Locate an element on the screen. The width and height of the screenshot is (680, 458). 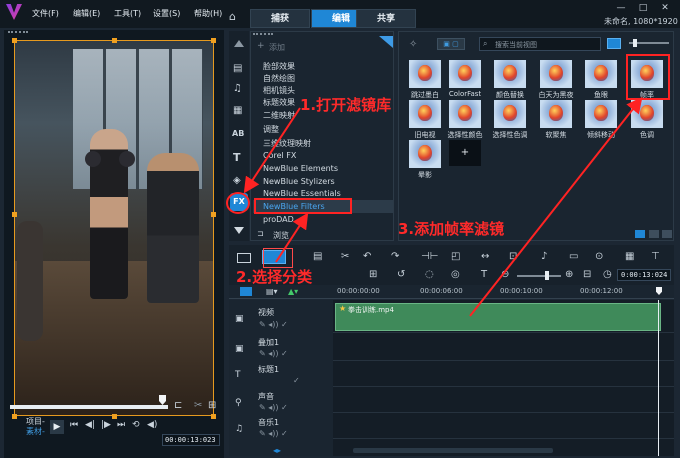
tab-share: 共享 is located at coordinates (386, 18).